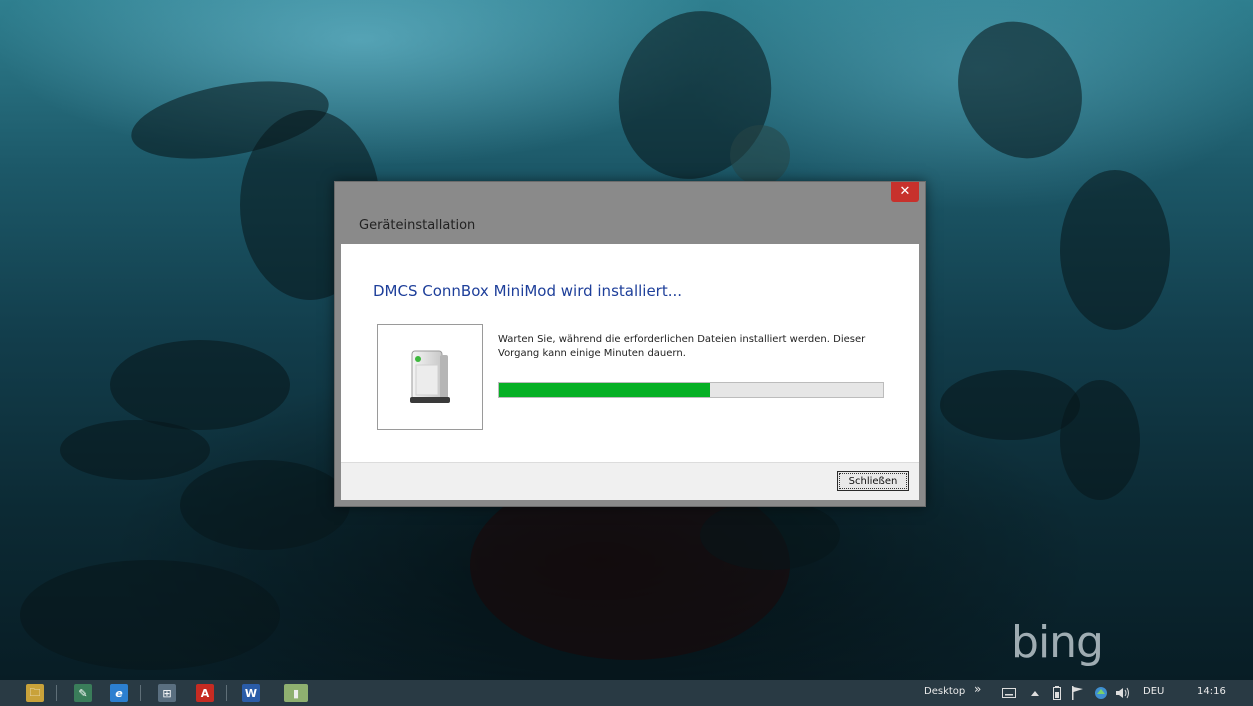 The height and width of the screenshot is (706, 1253). Describe the element at coordinates (1035, 693) in the screenshot. I see `chevron-up-icon` at that location.